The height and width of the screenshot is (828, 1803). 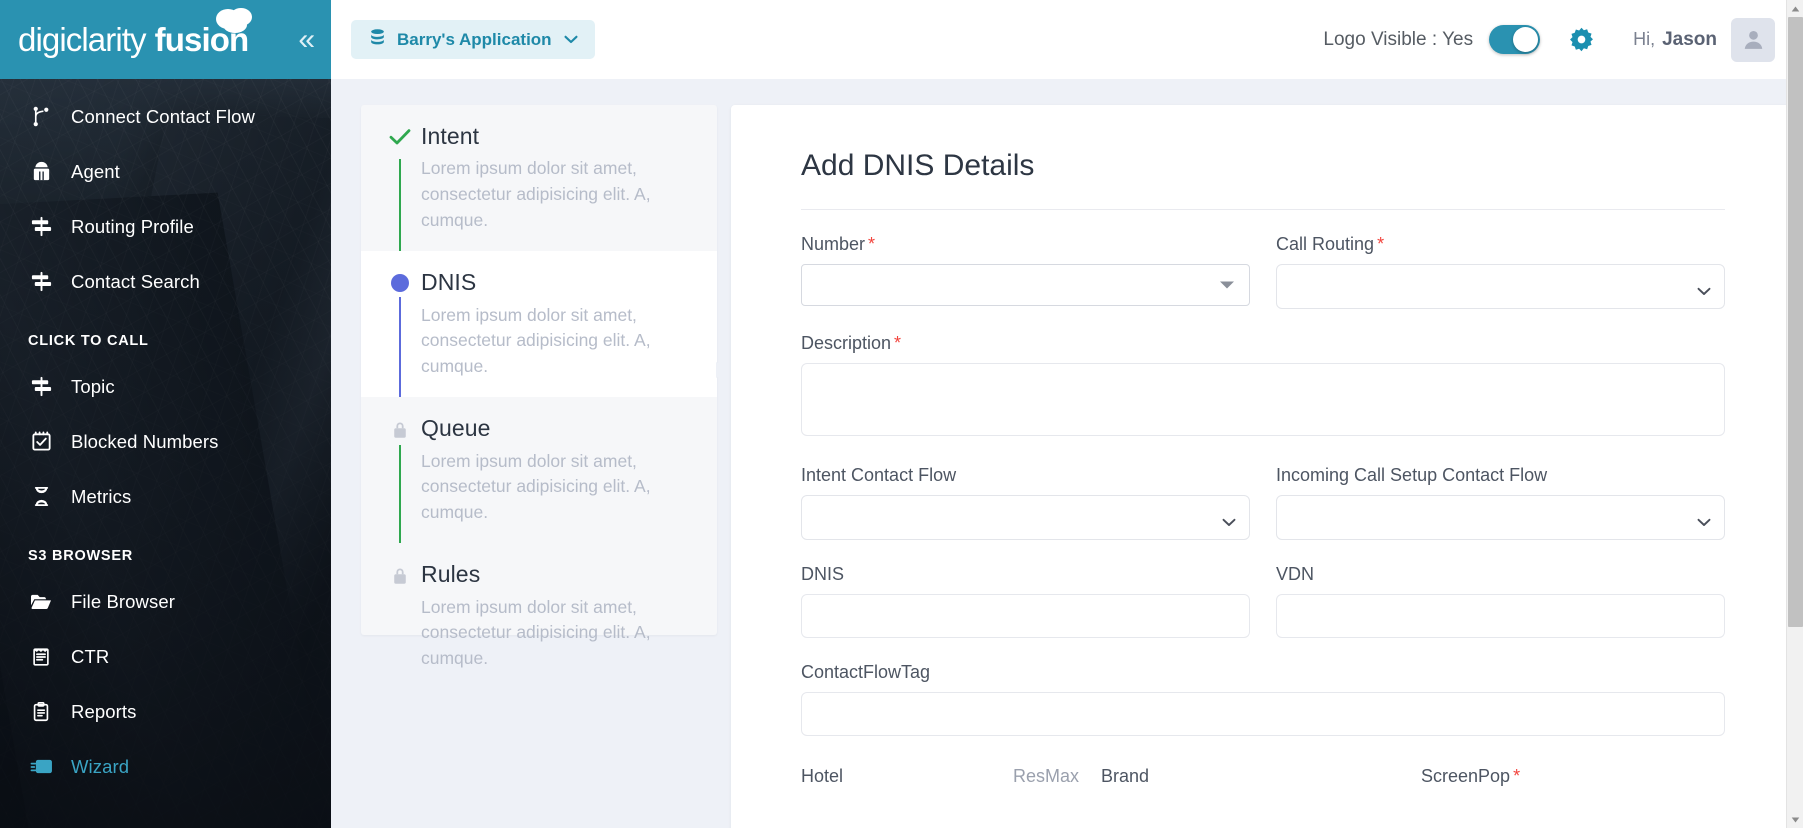 I want to click on page-title: Add DNIS Details, so click(x=918, y=165).